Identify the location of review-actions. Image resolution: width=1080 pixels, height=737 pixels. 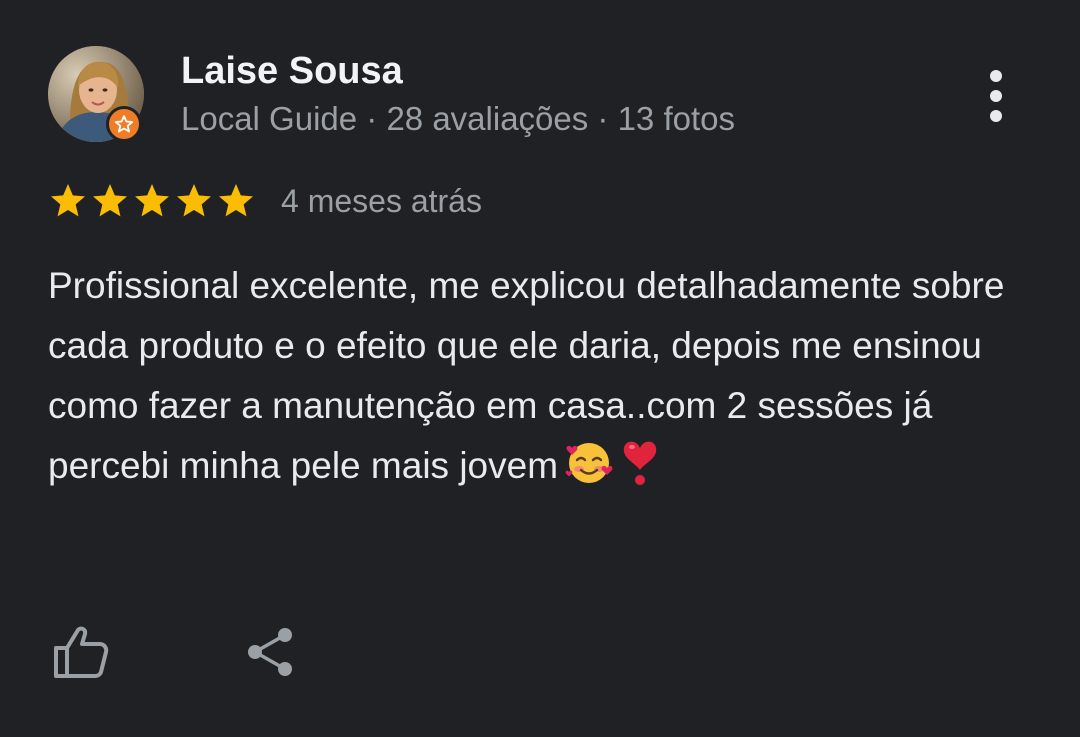
(175, 652).